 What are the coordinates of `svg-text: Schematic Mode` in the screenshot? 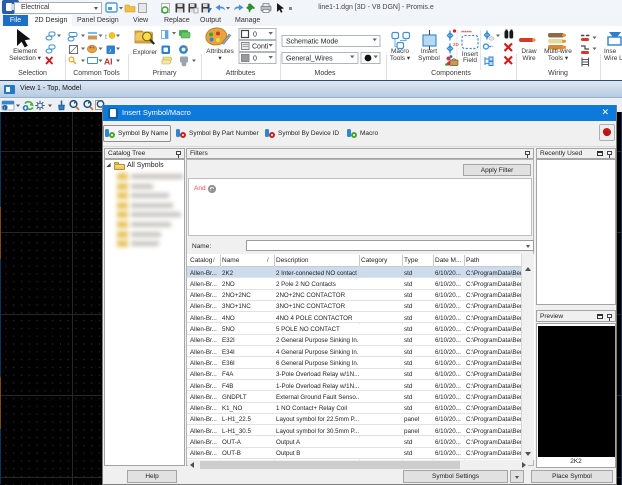 It's located at (312, 42).